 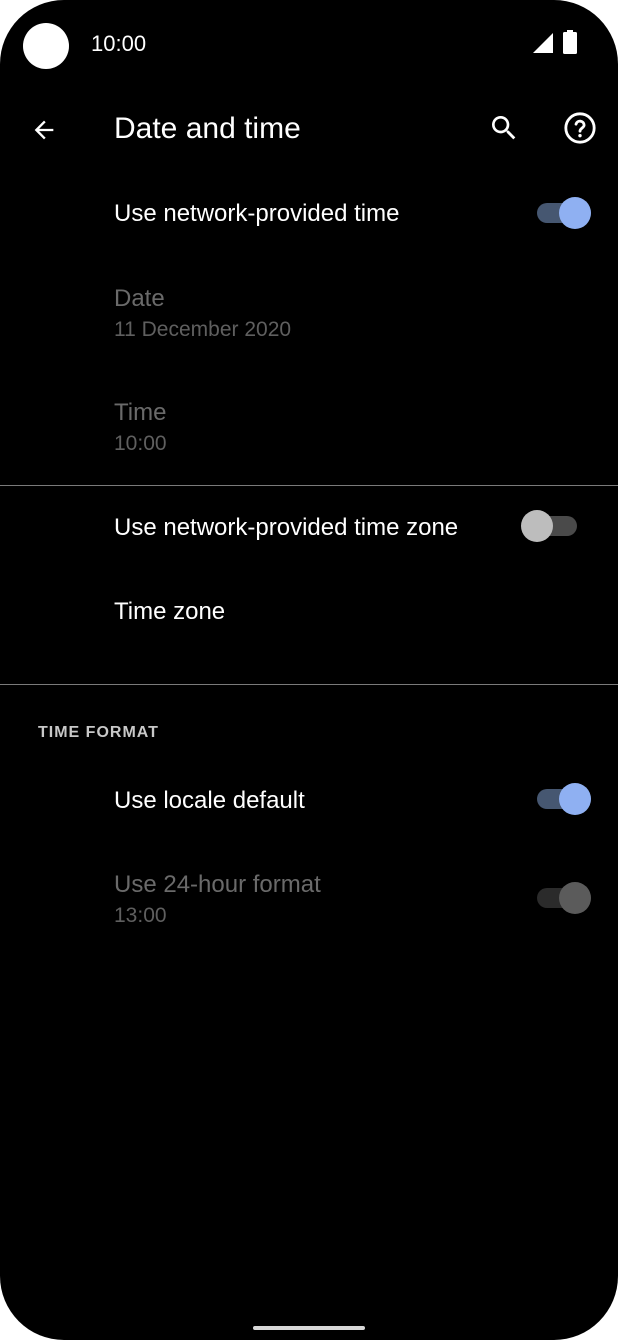 What do you see at coordinates (140, 412) in the screenshot?
I see `time-title: Time` at bounding box center [140, 412].